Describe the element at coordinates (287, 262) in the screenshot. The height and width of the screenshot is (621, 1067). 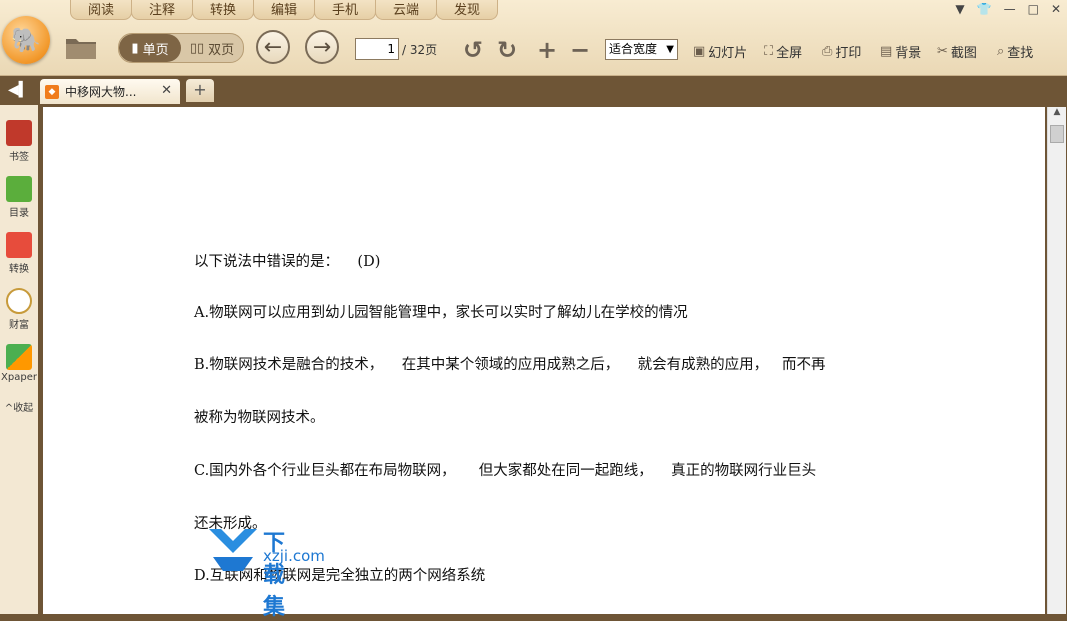
I see `question-text: 以下说法中错误的是： (D)` at that location.